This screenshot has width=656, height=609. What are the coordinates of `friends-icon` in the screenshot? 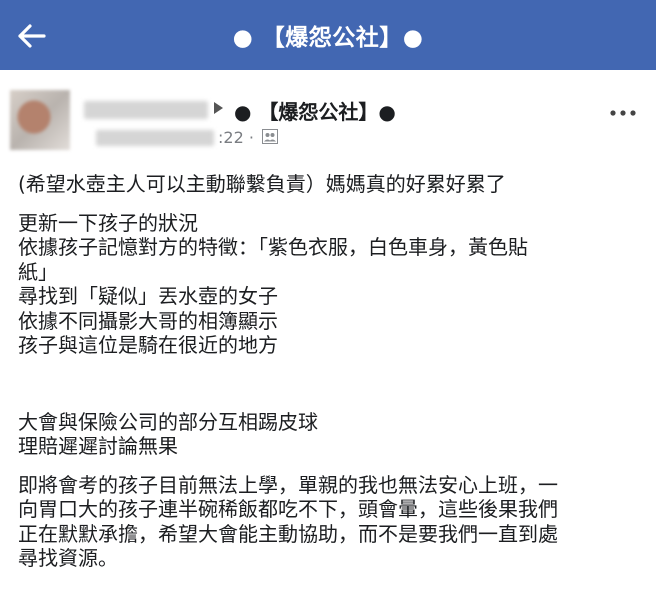 It's located at (270, 136).